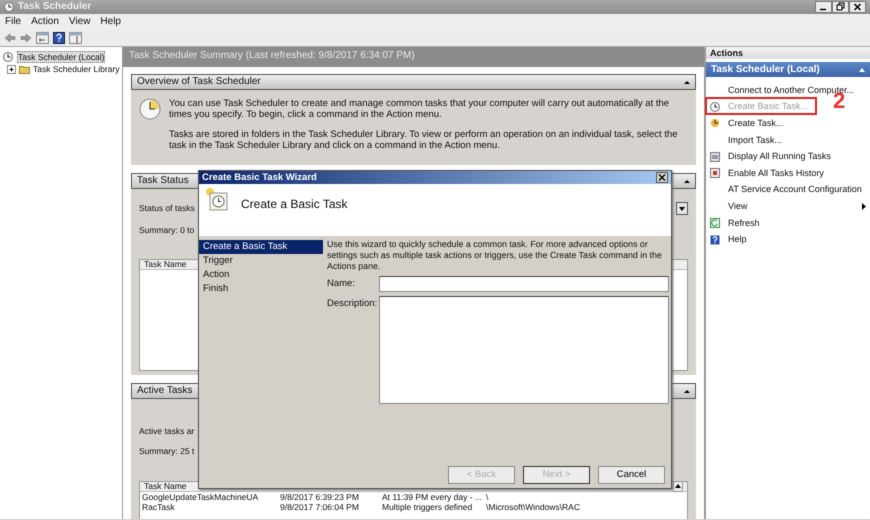  What do you see at coordinates (631, 475) in the screenshot?
I see `dialog-button: Cancel` at bounding box center [631, 475].